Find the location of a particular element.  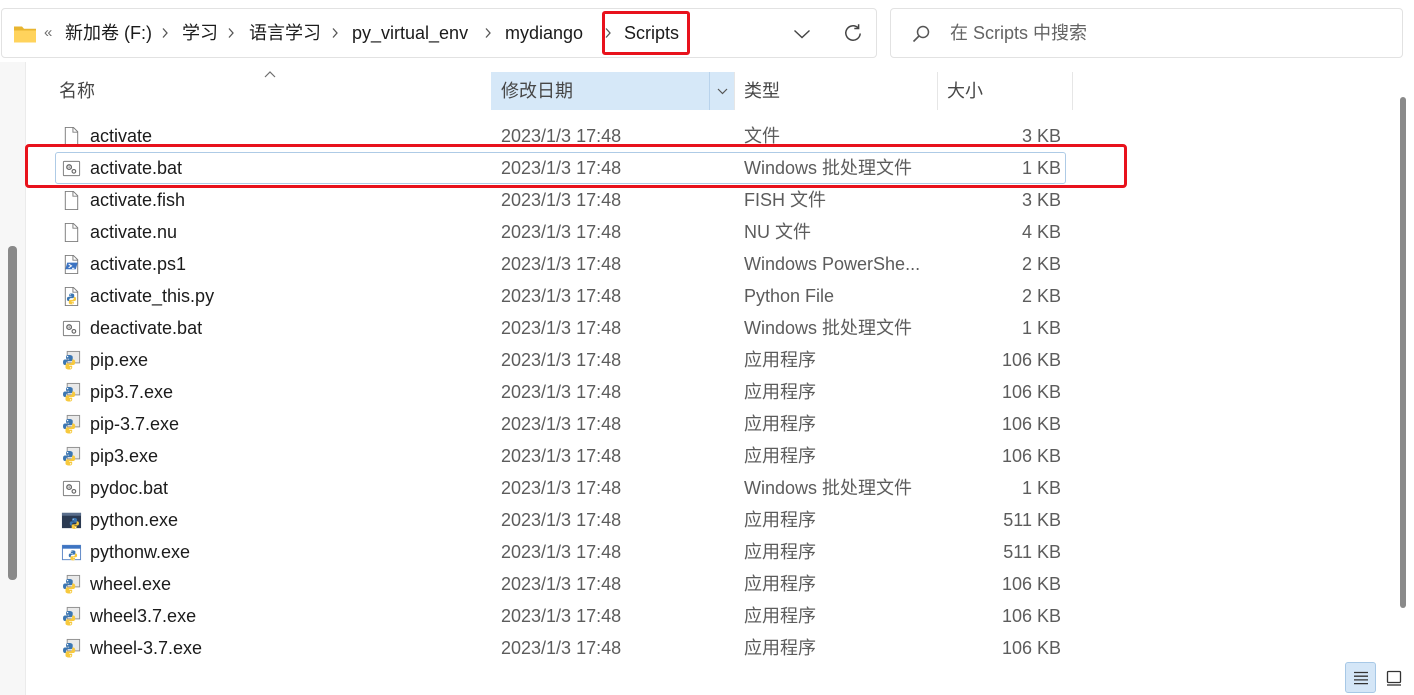

file-row: pip.exe 2023/1/3 17:48 应用程序 106 KB is located at coordinates (560, 360).